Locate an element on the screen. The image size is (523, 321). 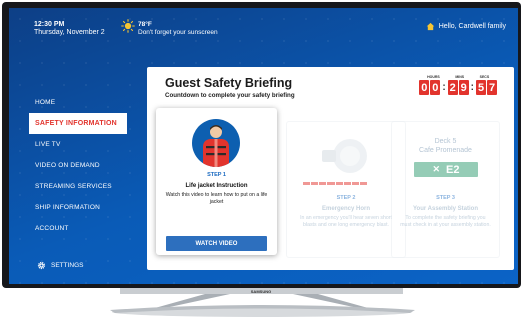
temperature-text: 78°F is located at coordinates (145, 24).